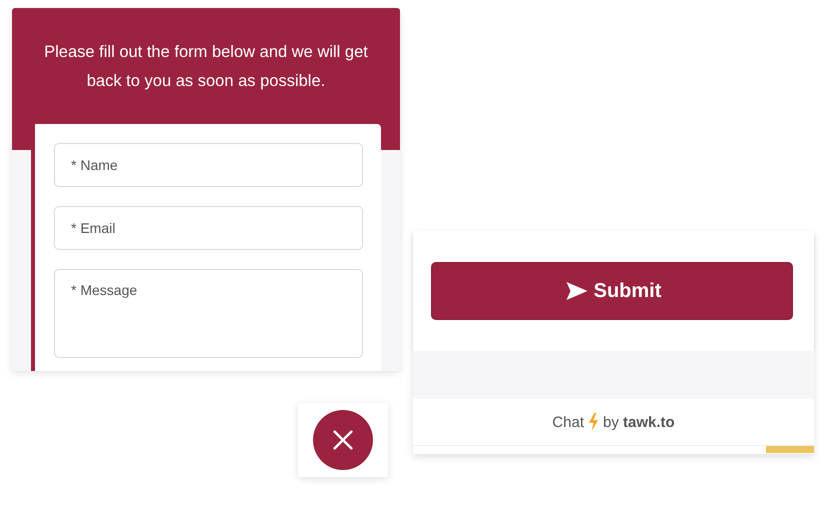  What do you see at coordinates (343, 440) in the screenshot?
I see `close-icon` at bounding box center [343, 440].